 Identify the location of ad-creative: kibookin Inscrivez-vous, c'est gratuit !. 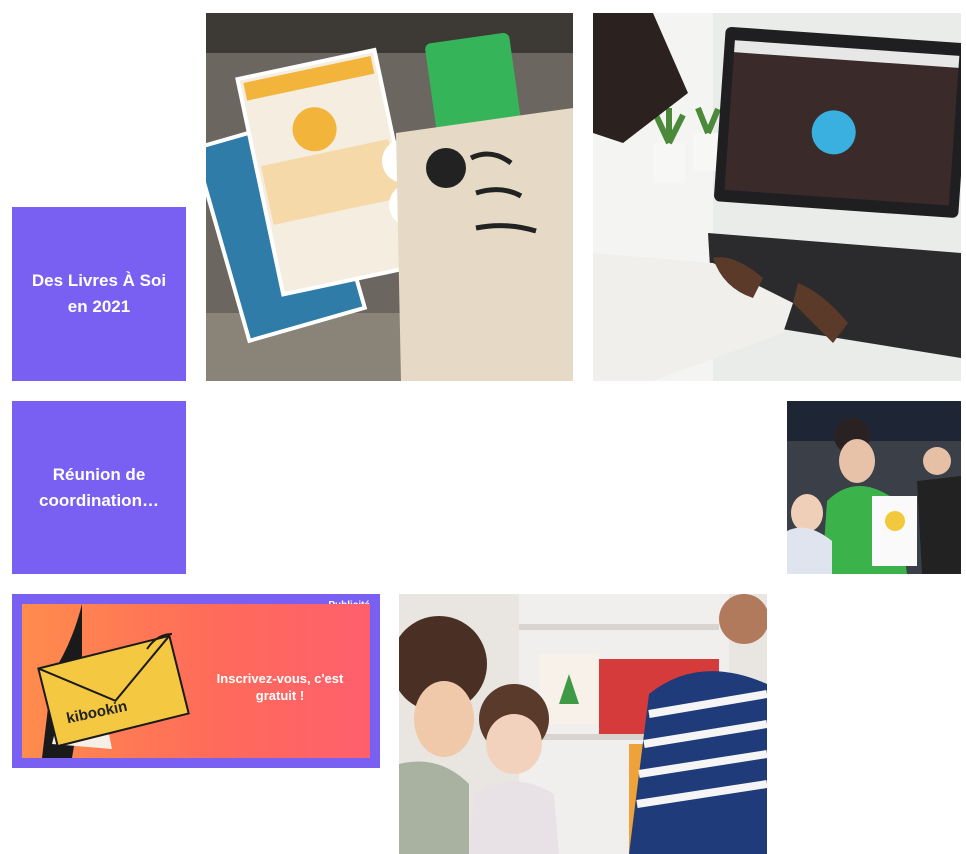
(196, 681).